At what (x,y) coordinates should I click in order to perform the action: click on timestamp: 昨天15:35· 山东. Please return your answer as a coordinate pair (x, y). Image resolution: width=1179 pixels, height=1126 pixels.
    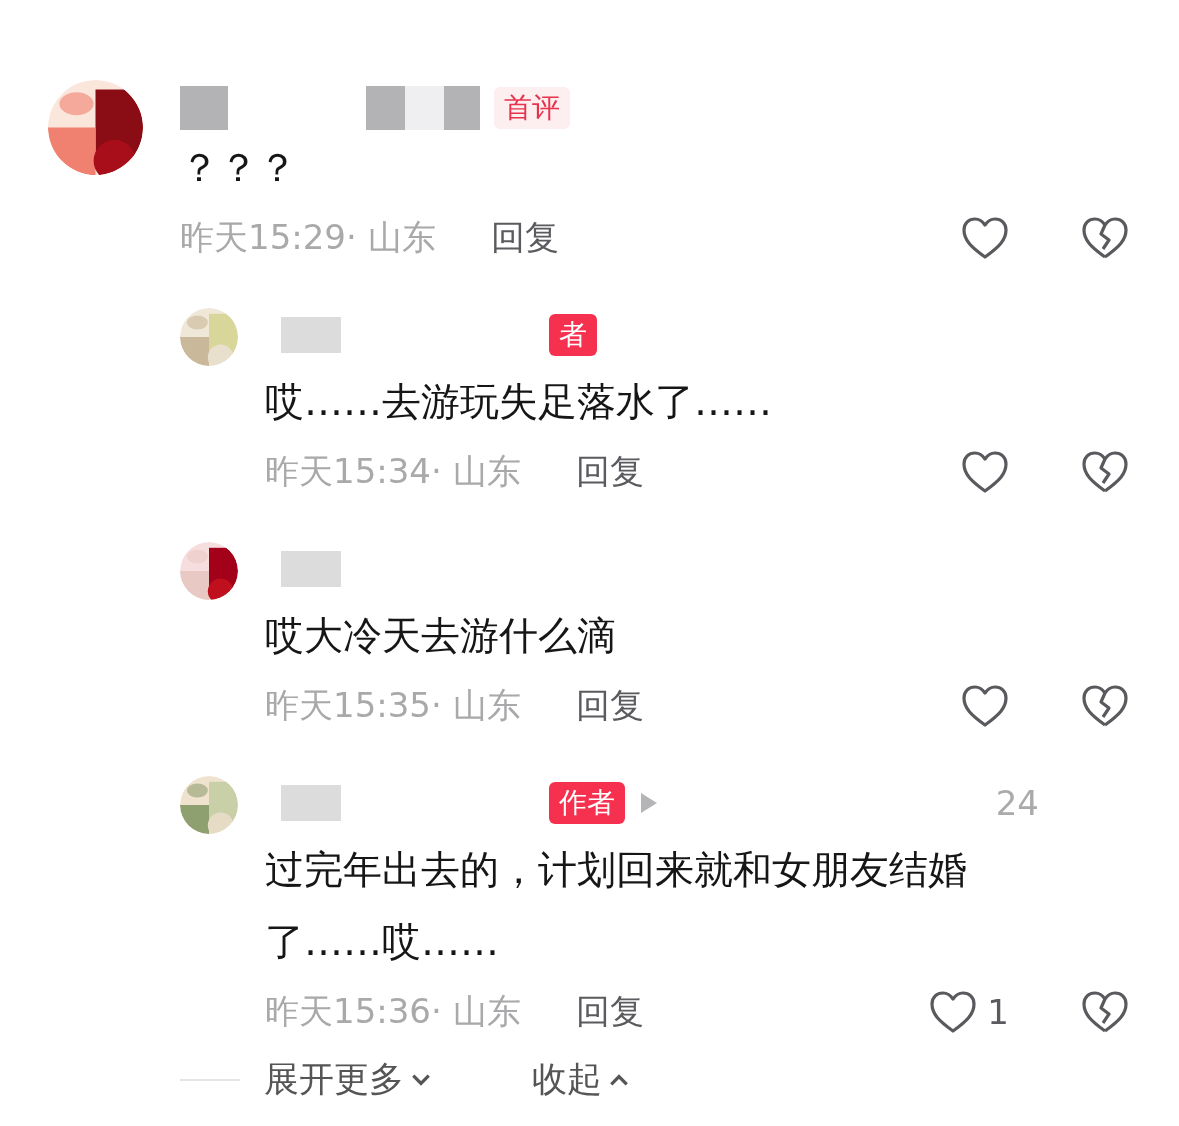
    Looking at the image, I should click on (393, 705).